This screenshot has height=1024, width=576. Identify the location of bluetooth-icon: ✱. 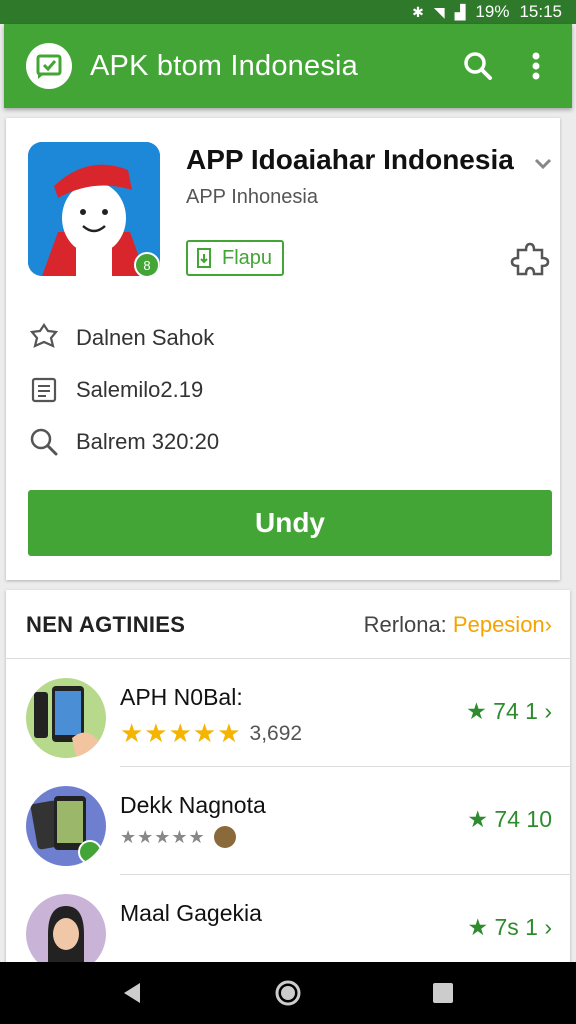
(418, 12).